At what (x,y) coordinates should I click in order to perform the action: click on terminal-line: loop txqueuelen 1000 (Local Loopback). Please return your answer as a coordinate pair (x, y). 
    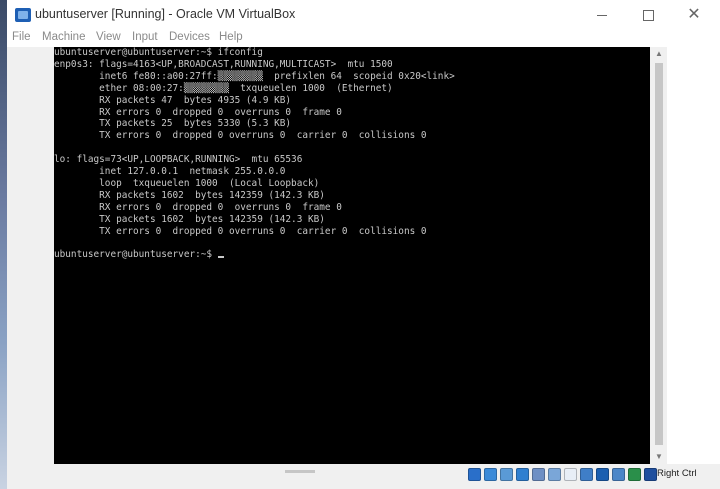
    Looking at the image, I should click on (187, 183).